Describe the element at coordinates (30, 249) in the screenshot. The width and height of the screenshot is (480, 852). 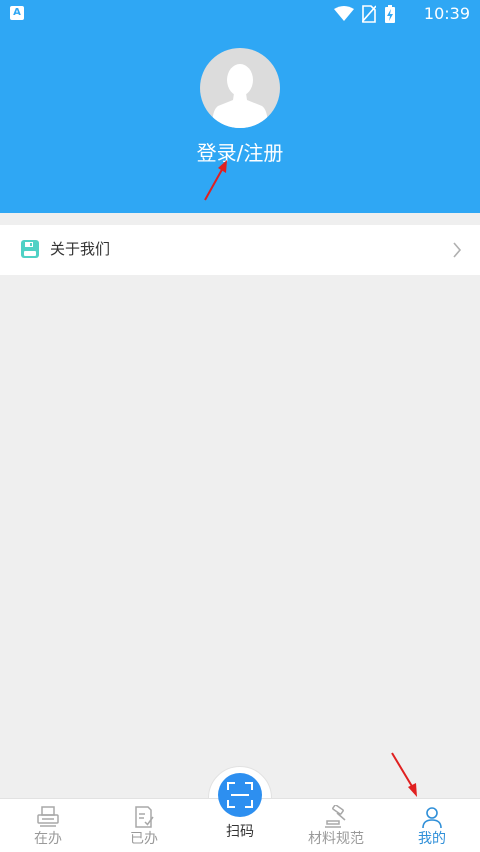
I see `floppy-save-icon` at that location.